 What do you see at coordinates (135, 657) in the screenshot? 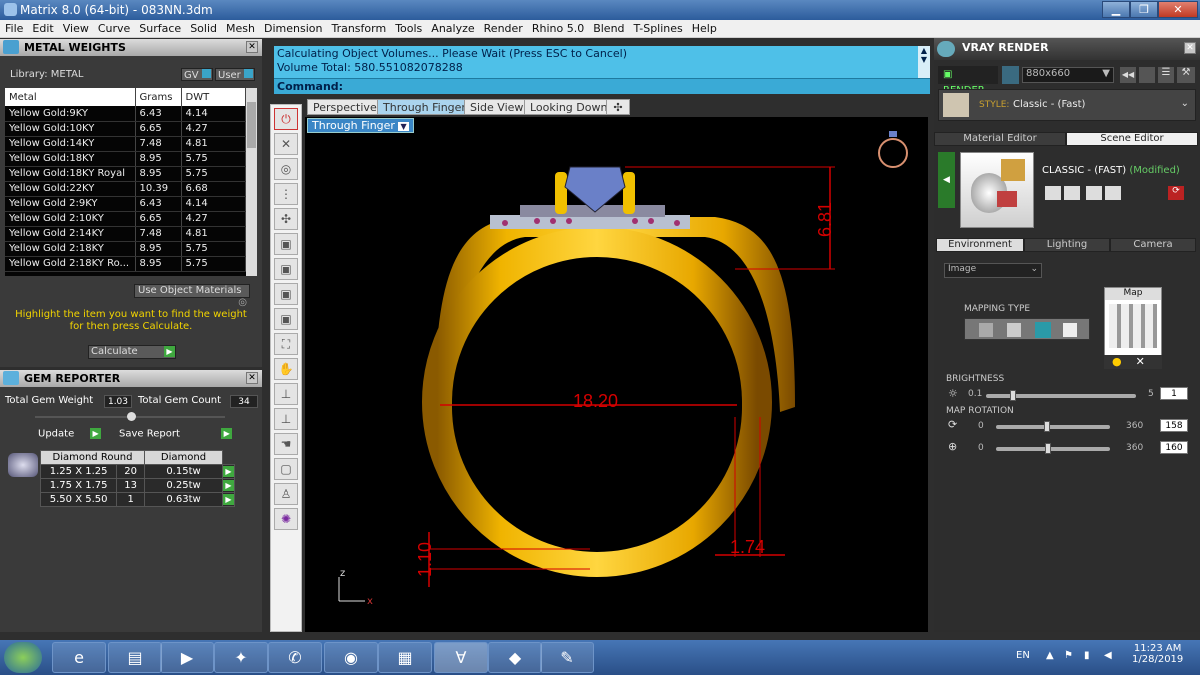
I see `explorer-icon: ▤` at bounding box center [135, 657].